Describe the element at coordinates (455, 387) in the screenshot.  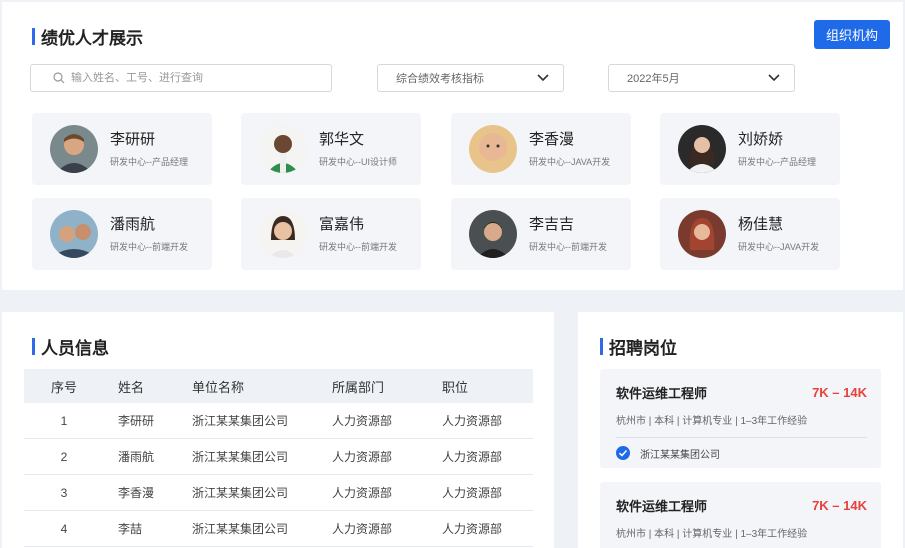
I see `header-position: 职位` at that location.